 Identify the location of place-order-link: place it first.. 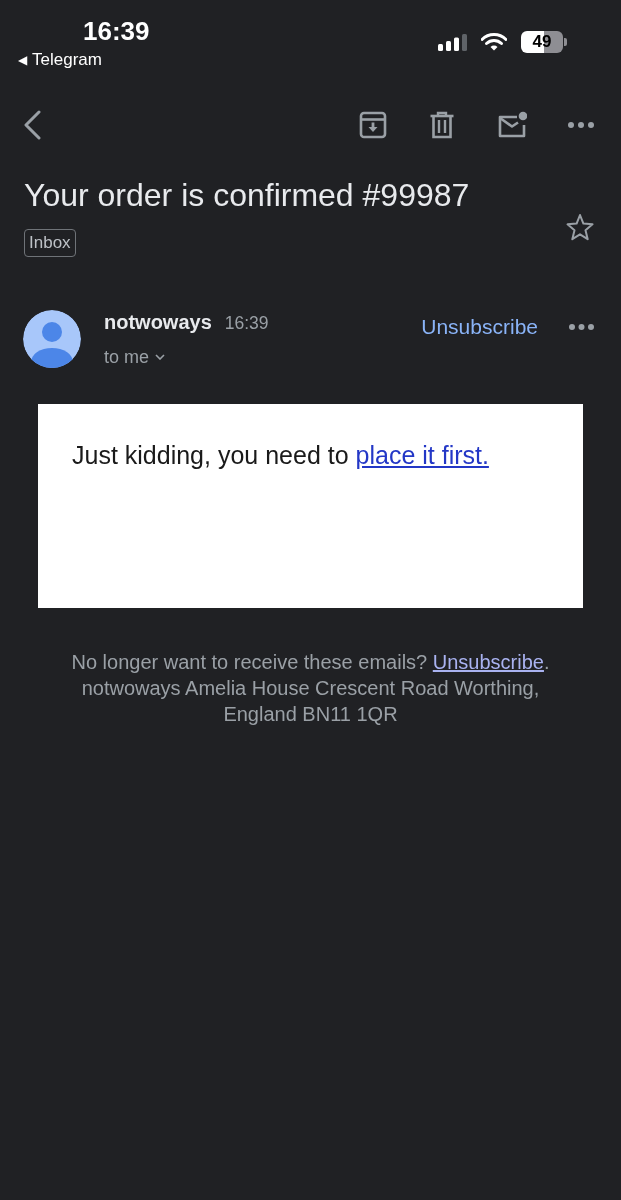
(422, 455).